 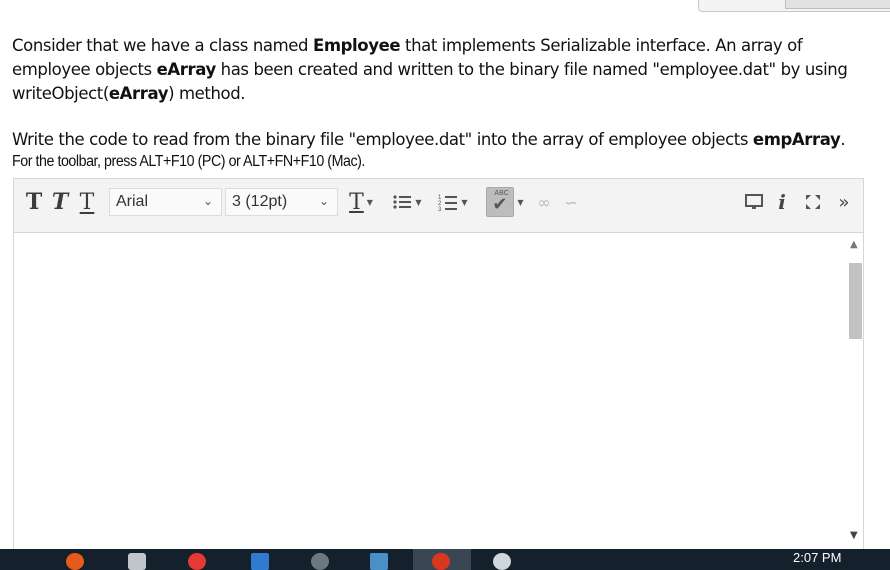 I want to click on active-app-icon, so click(x=441, y=561).